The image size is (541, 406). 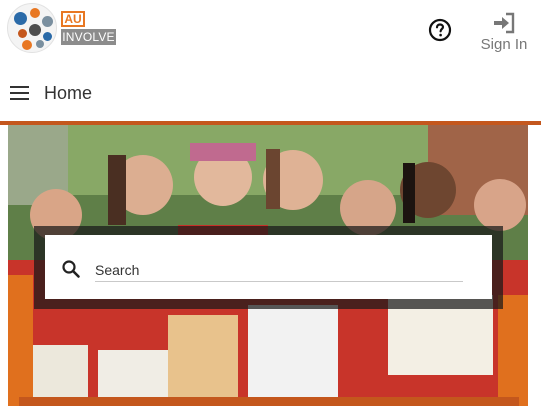 What do you see at coordinates (504, 23) in the screenshot?
I see `sign-in-icon` at bounding box center [504, 23].